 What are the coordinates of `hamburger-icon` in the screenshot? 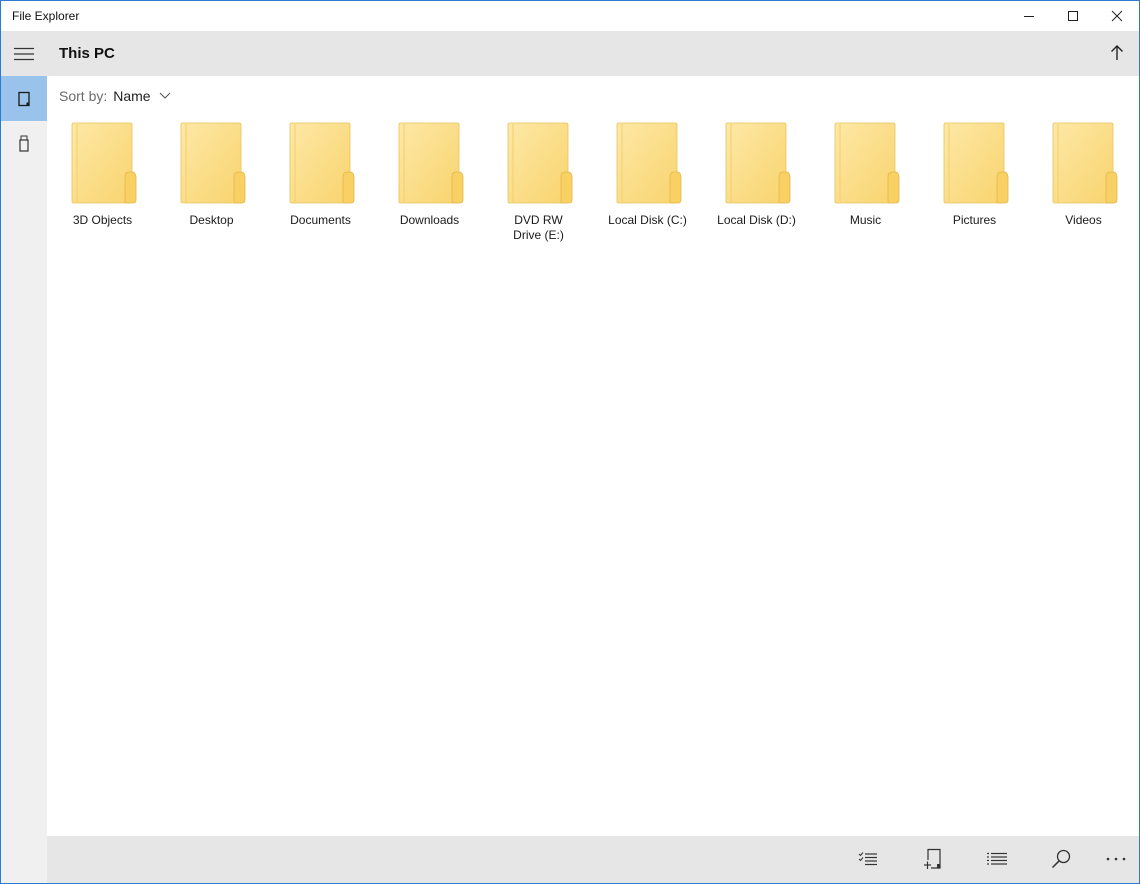 It's located at (24, 53).